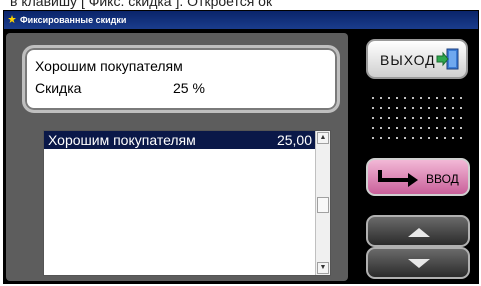 This screenshot has height=286, width=481. I want to click on title-bar: Фиксированные скидки, so click(241, 20).